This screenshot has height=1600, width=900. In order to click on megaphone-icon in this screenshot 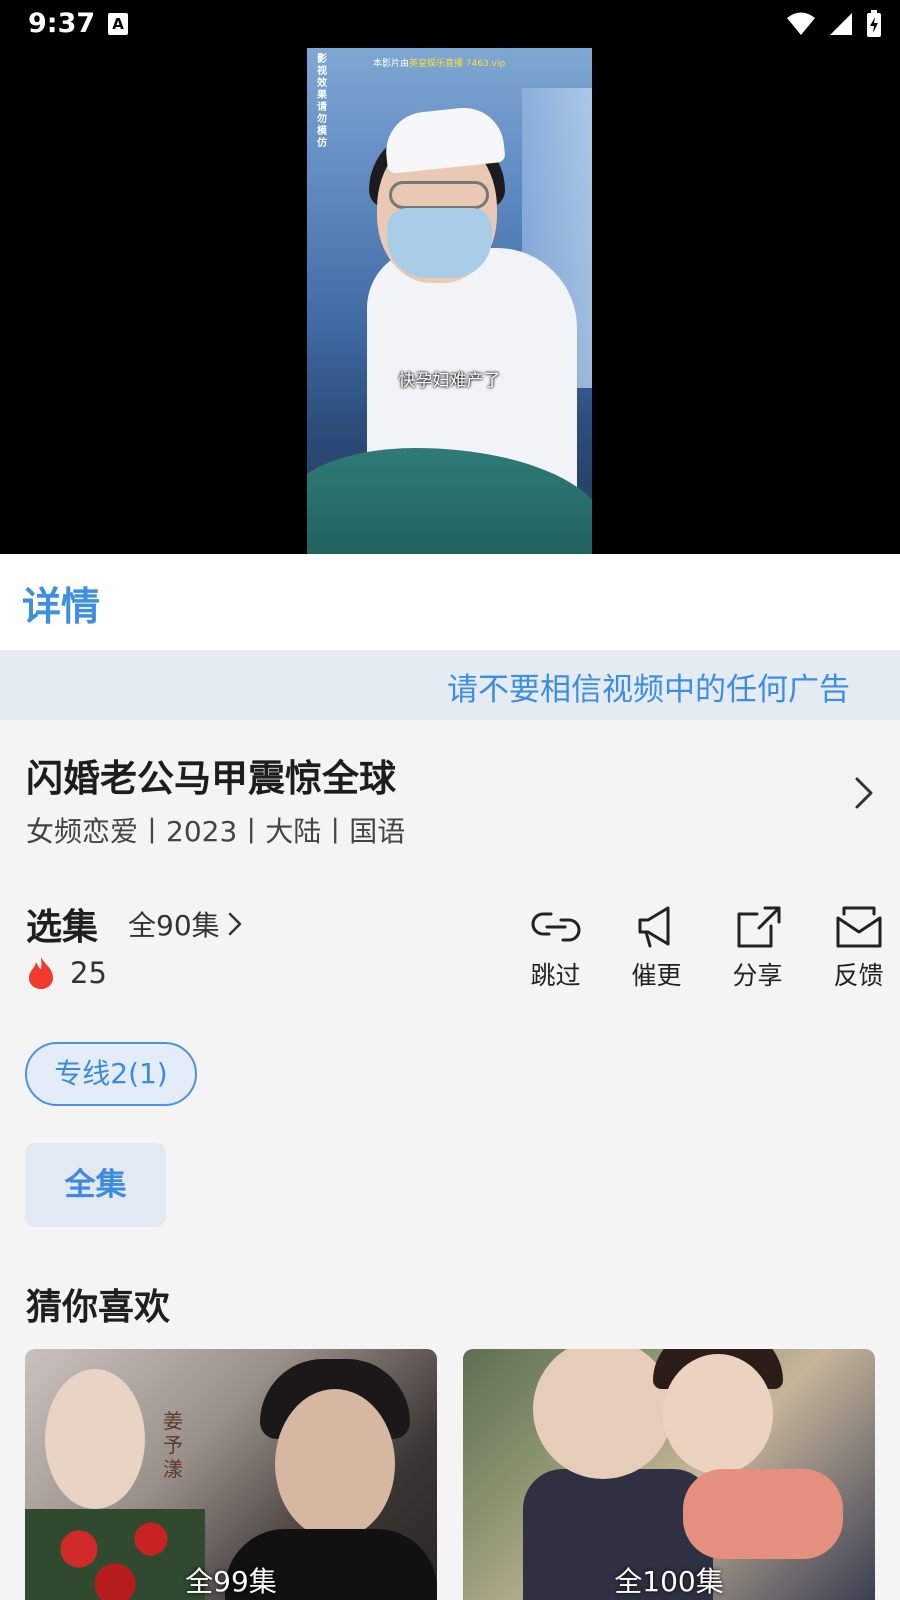, I will do `click(653, 927)`.